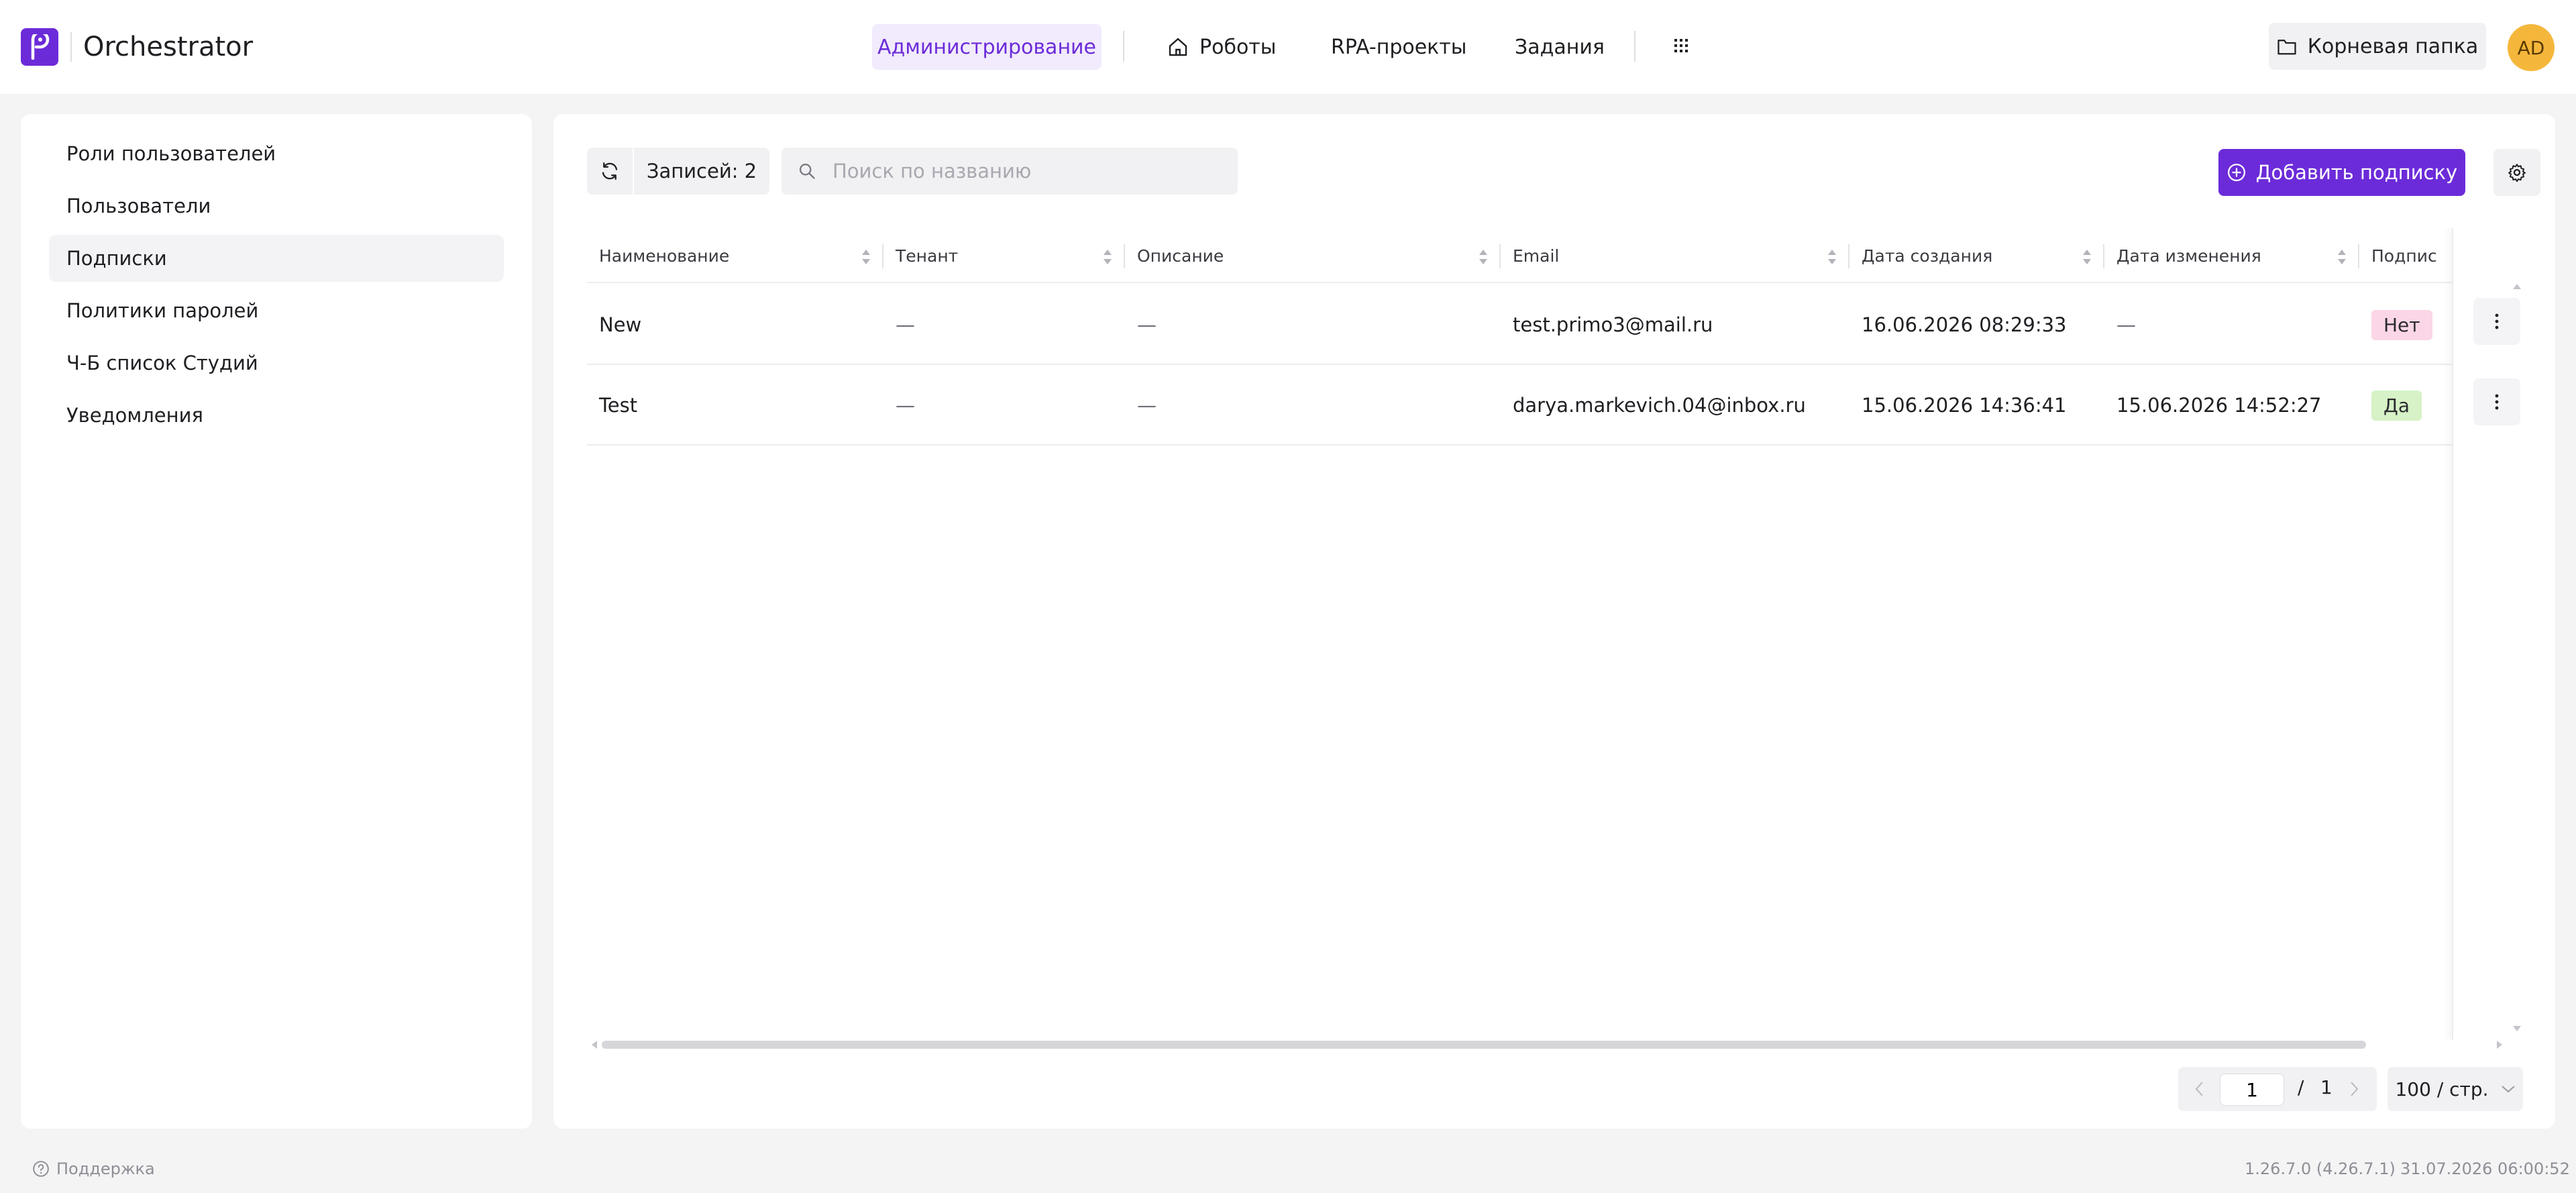 The width and height of the screenshot is (2576, 1193). I want to click on cell-email: test.primo3@mail.ru, so click(1613, 324).